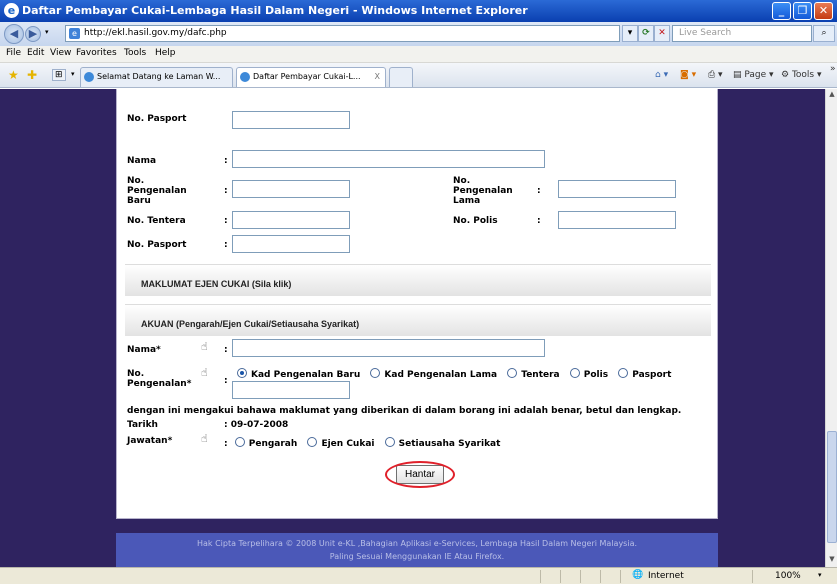  Describe the element at coordinates (291, 390) in the screenshot. I see `akuan-pengenalan-input` at that location.